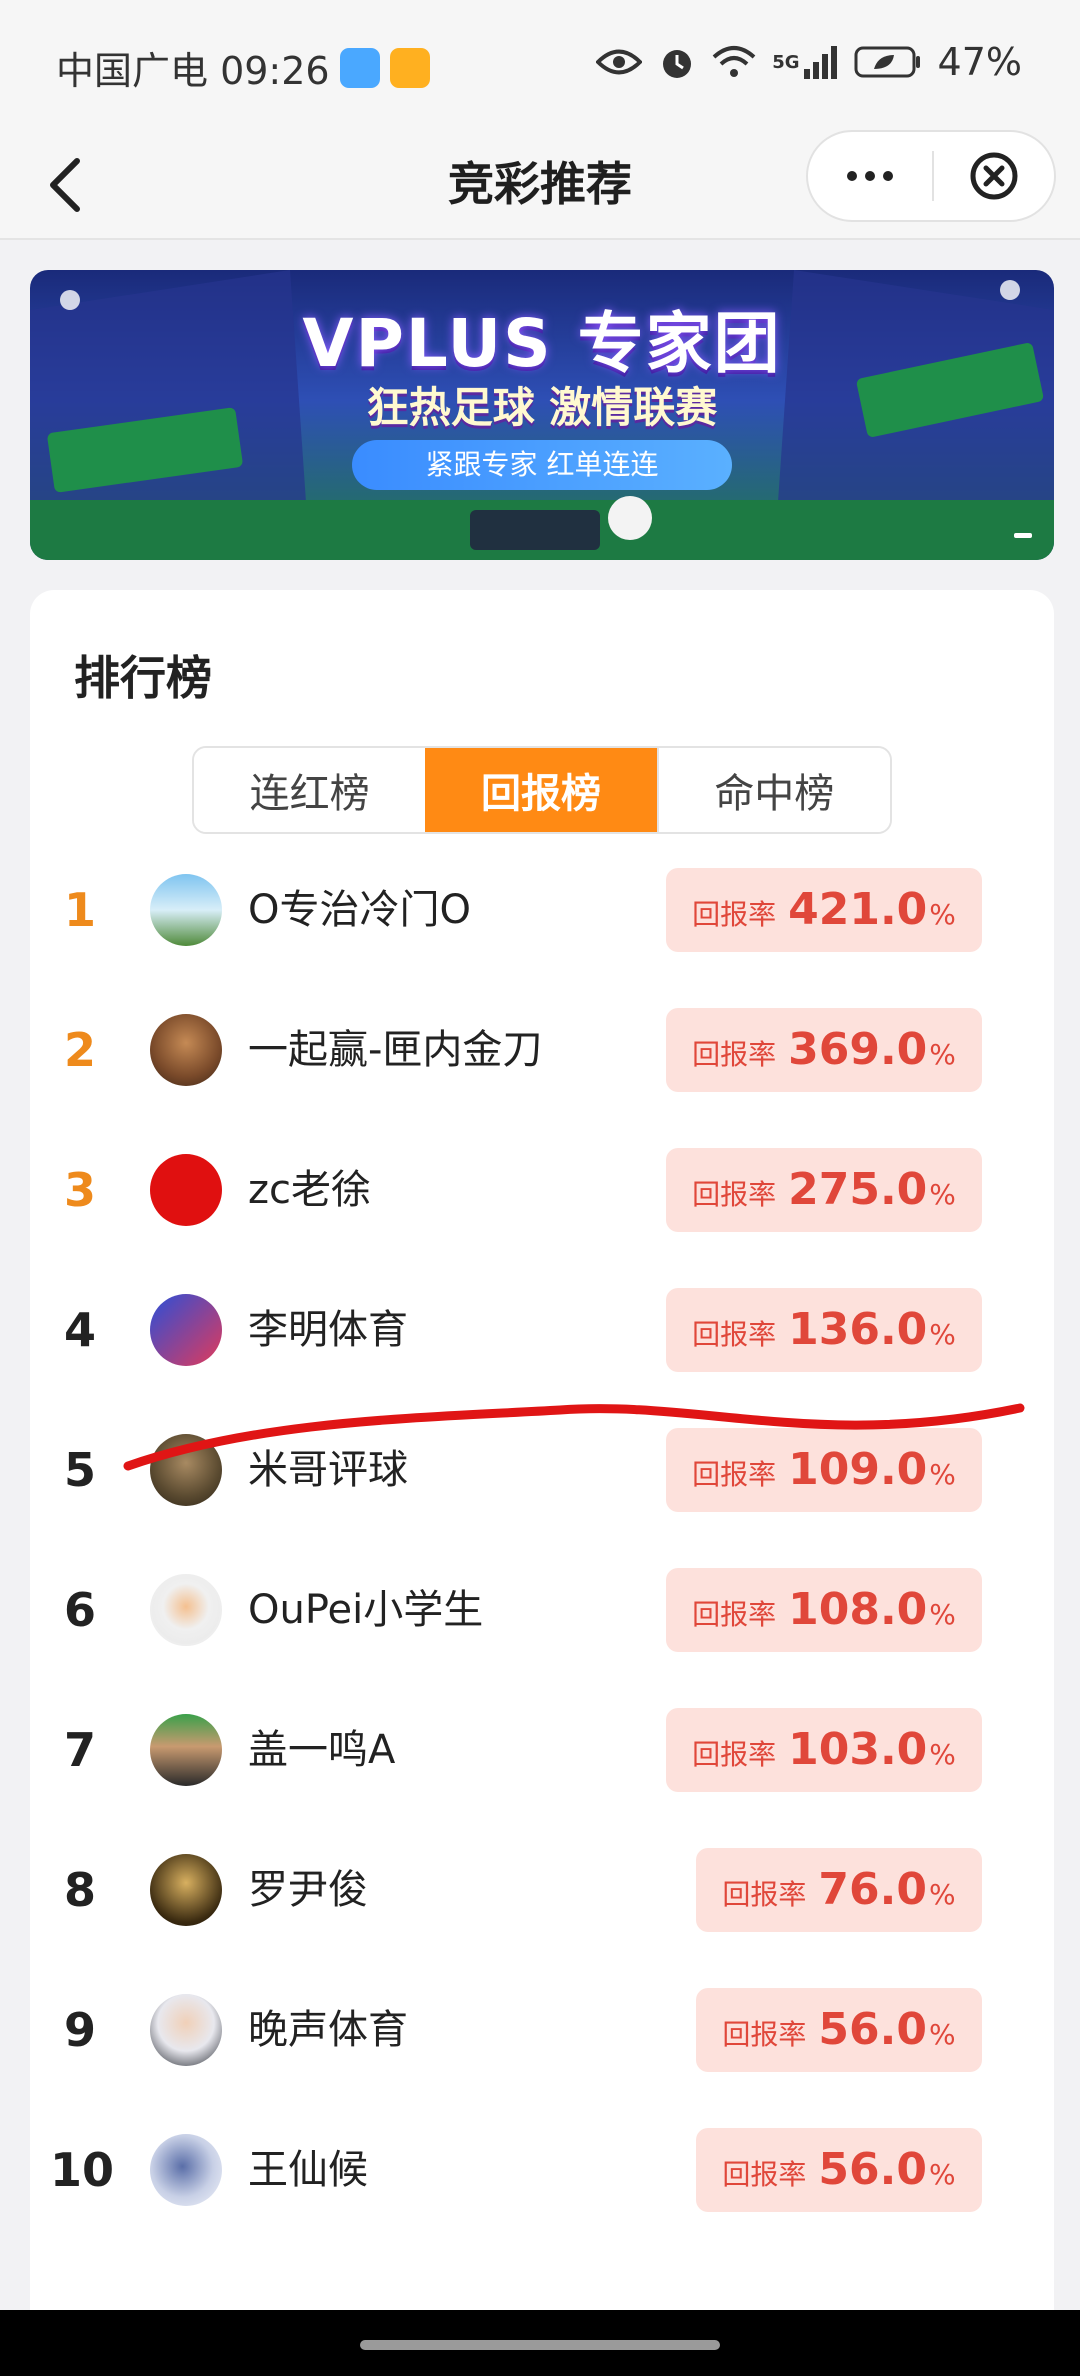 This screenshot has width=1080, height=2376. What do you see at coordinates (677, 62) in the screenshot?
I see `alarm-icon` at bounding box center [677, 62].